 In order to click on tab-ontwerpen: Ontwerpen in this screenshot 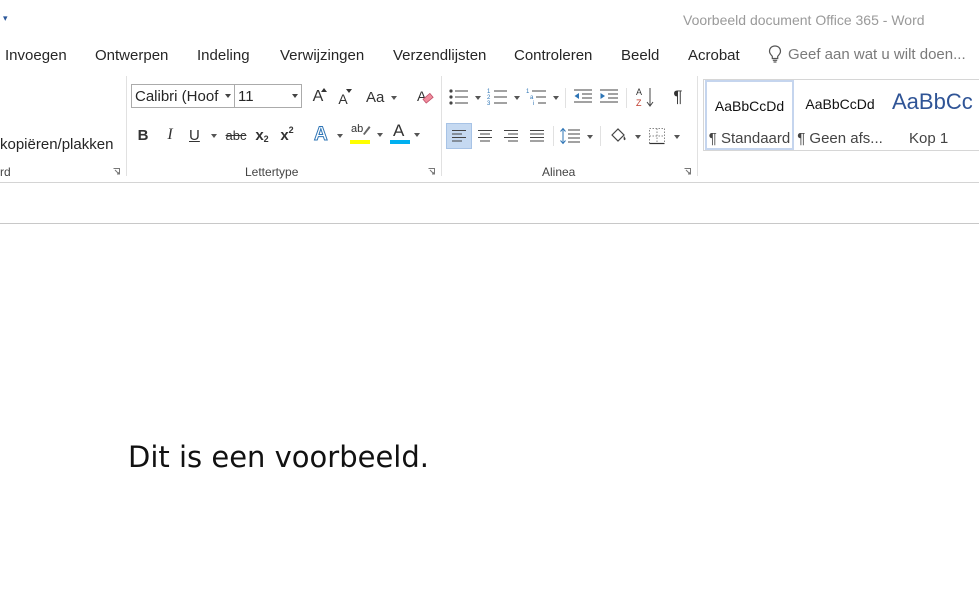, I will do `click(131, 55)`.